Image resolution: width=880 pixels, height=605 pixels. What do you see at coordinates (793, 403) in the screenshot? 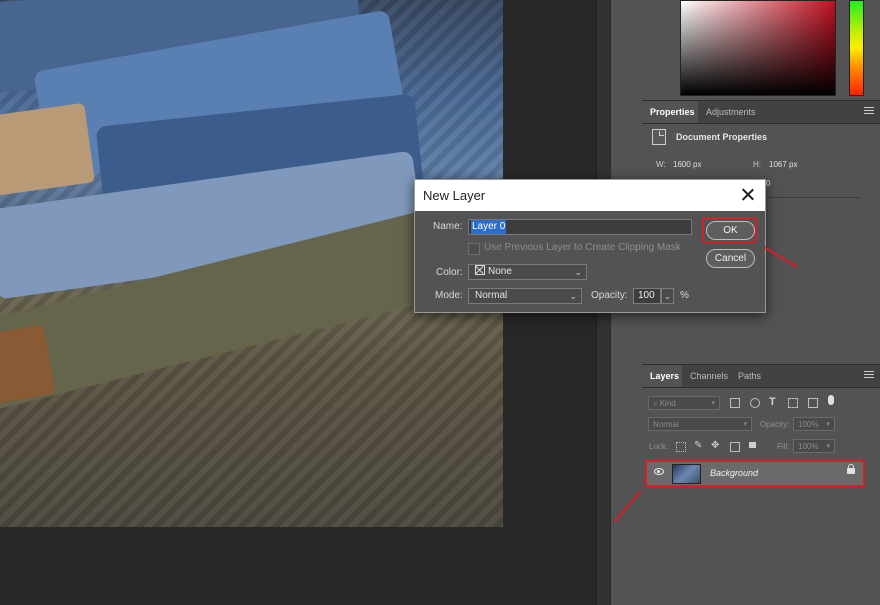
I see `shape-filter-icon` at bounding box center [793, 403].